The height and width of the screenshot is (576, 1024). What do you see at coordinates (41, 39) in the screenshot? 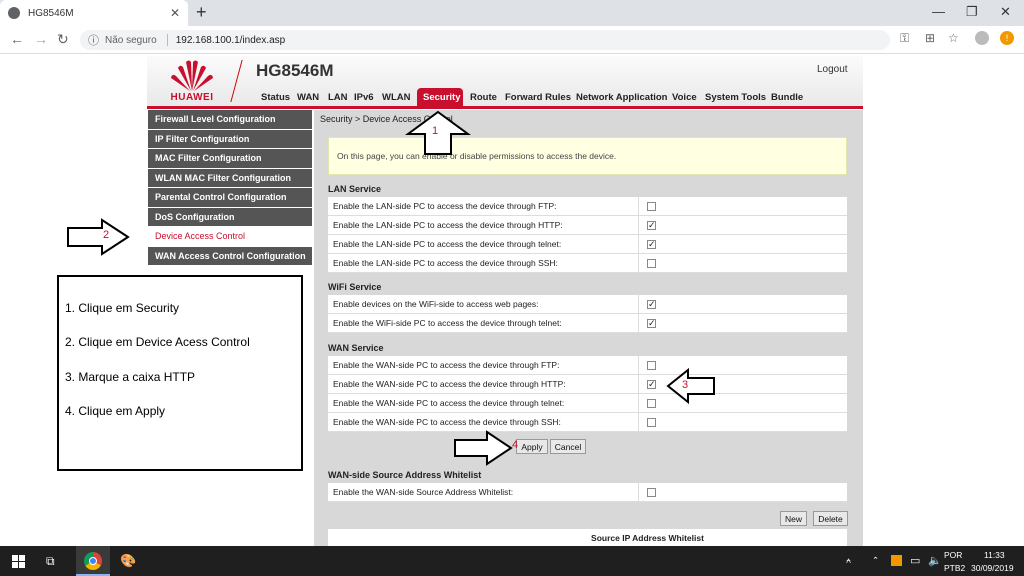
I see `forward-icon: →` at bounding box center [41, 39].